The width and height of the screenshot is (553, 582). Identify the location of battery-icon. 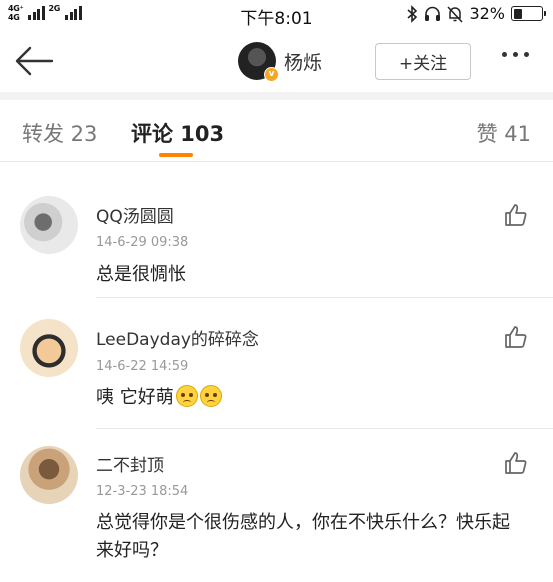
(528, 13).